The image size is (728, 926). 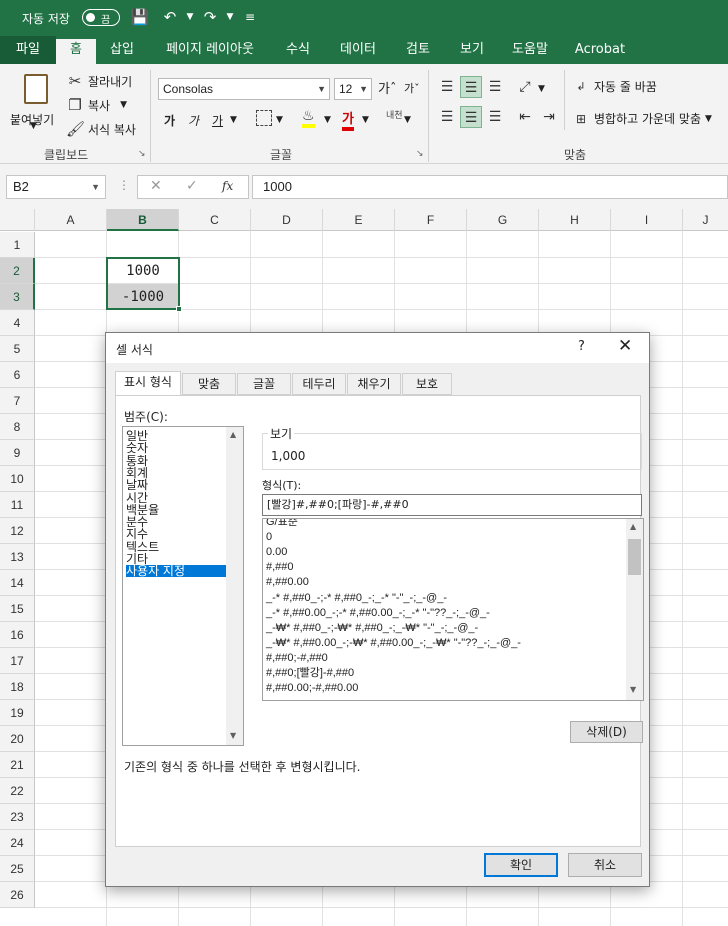 What do you see at coordinates (217, 120) in the screenshot?
I see `underline-button: 가` at bounding box center [217, 120].